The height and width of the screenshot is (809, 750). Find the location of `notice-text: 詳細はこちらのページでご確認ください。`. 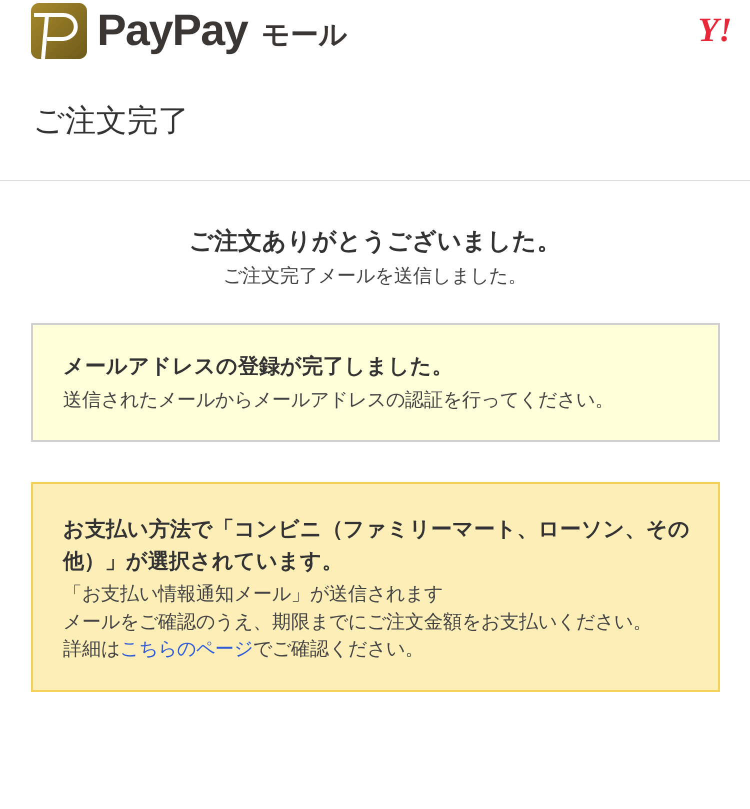

notice-text: 詳細はこちらのページでご確認ください。 is located at coordinates (244, 649).